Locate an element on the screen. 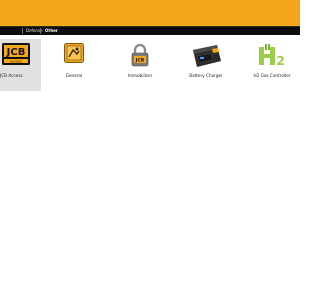  app-tile-battery-charger: Battery Charger is located at coordinates (206, 65).